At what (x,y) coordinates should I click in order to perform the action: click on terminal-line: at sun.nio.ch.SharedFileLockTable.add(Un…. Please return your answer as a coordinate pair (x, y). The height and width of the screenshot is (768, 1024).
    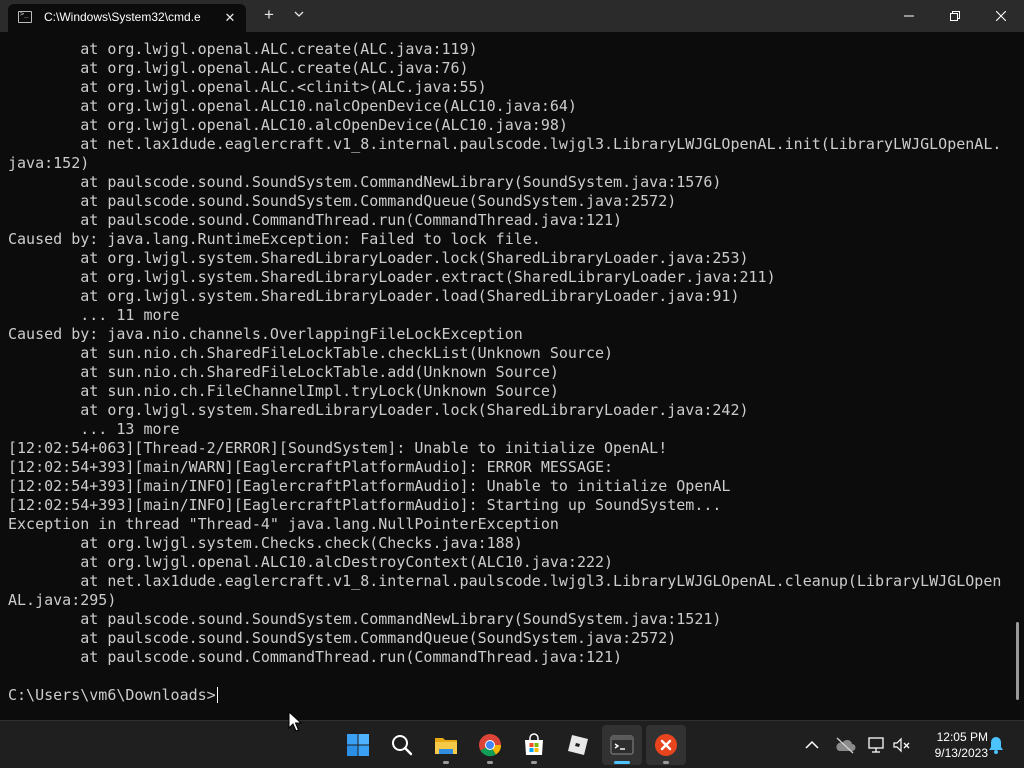
    Looking at the image, I should click on (283, 372).